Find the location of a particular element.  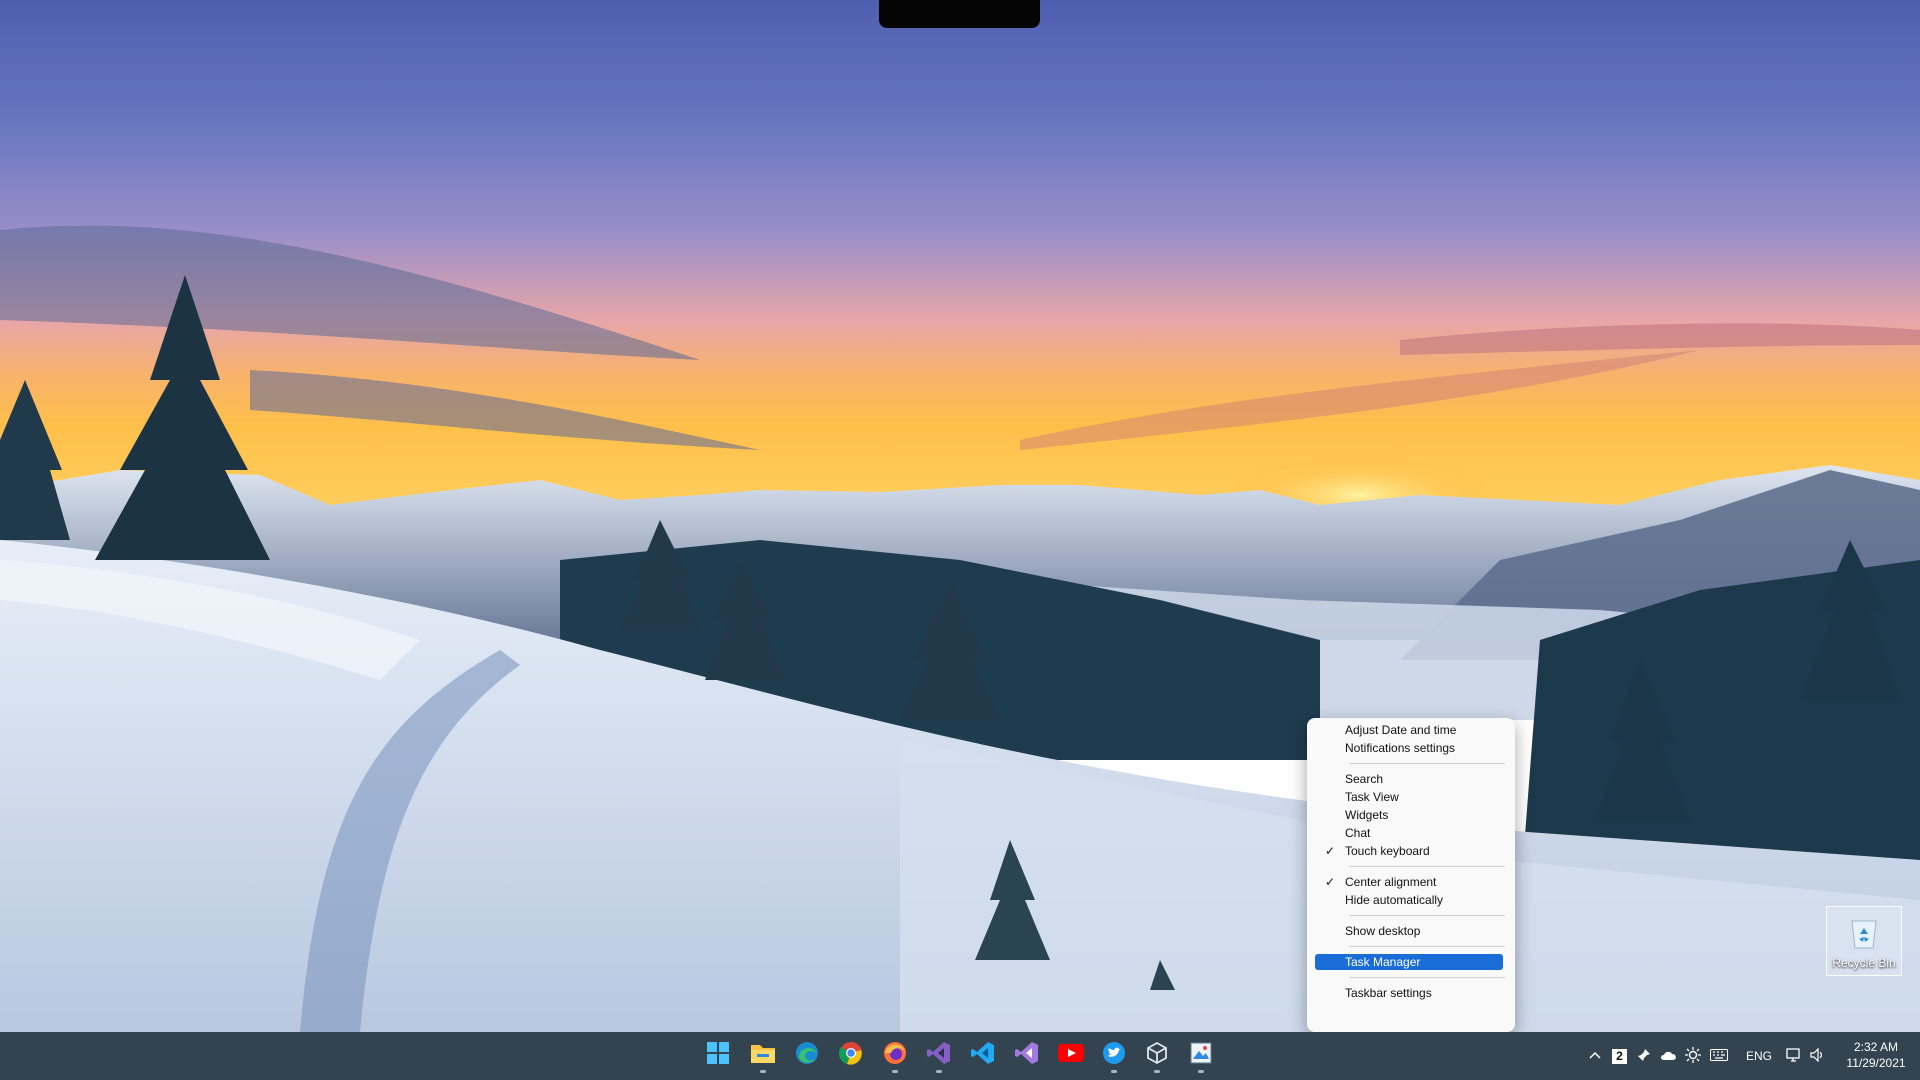

menu-item-taskbar-settings: Taskbar settings is located at coordinates (1409, 993).